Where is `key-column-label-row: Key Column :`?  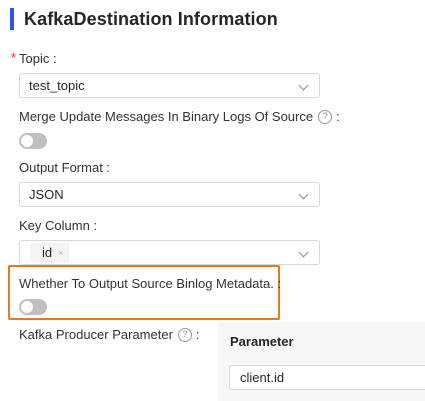 key-column-label-row: Key Column : is located at coordinates (58, 225).